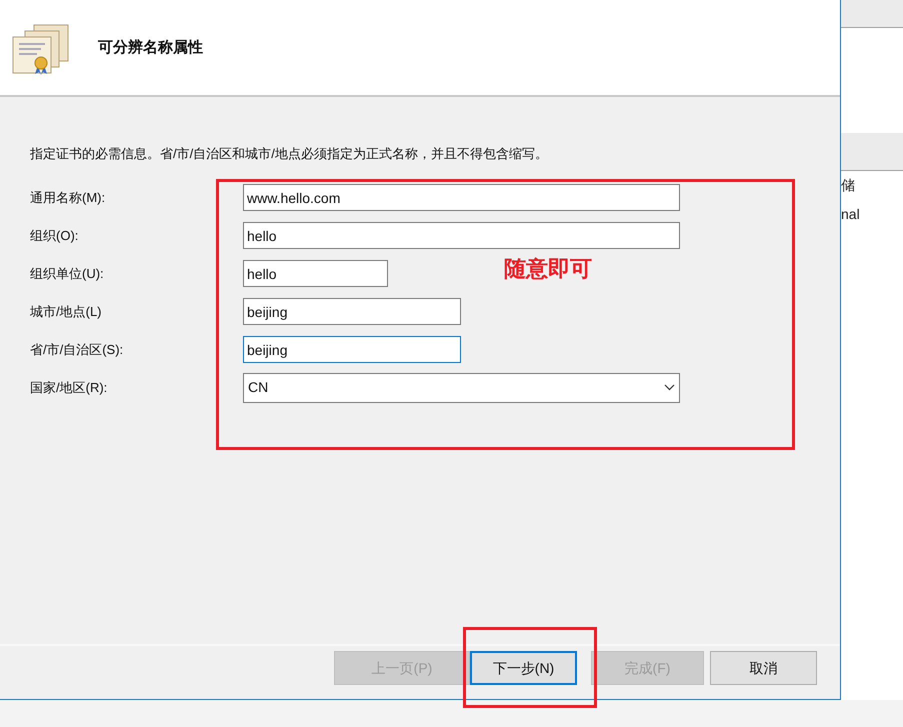  Describe the element at coordinates (461, 197) in the screenshot. I see `input-field: www.hello.com` at that location.